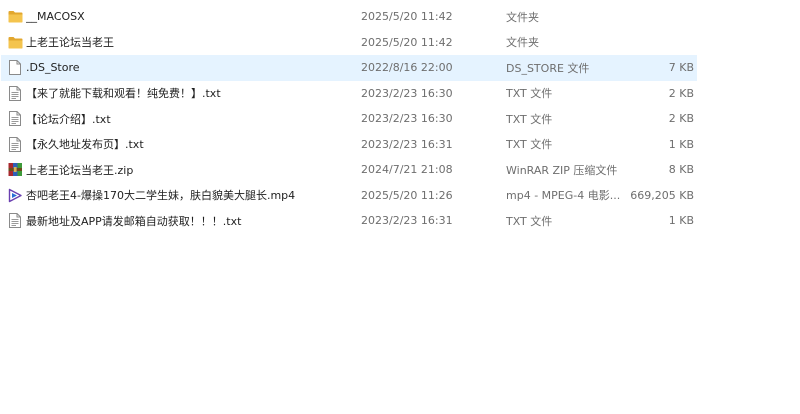 The image size is (800, 414). What do you see at coordinates (562, 170) in the screenshot?
I see `file-type: WinRAR ZIP 压缩文件` at bounding box center [562, 170].